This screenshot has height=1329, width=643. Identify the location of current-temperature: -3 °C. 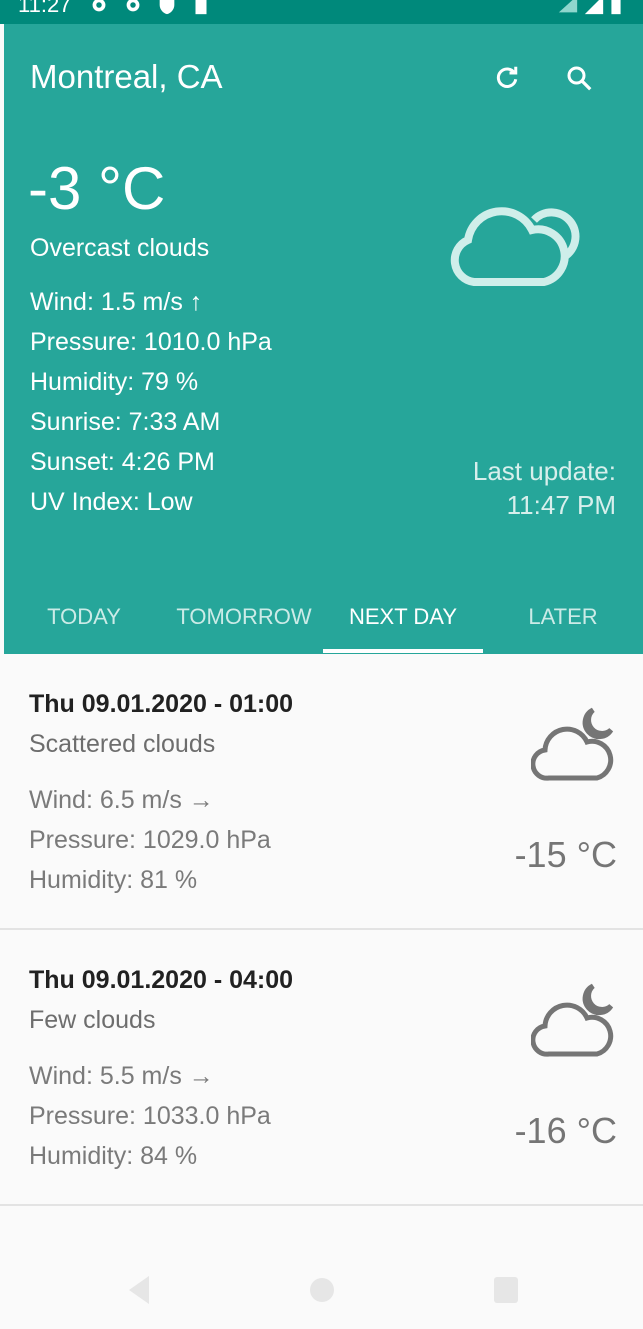
(97, 188).